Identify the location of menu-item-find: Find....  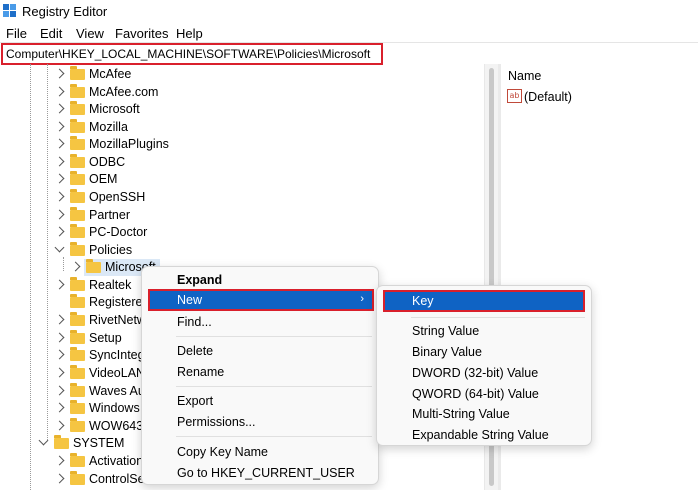
(260, 322).